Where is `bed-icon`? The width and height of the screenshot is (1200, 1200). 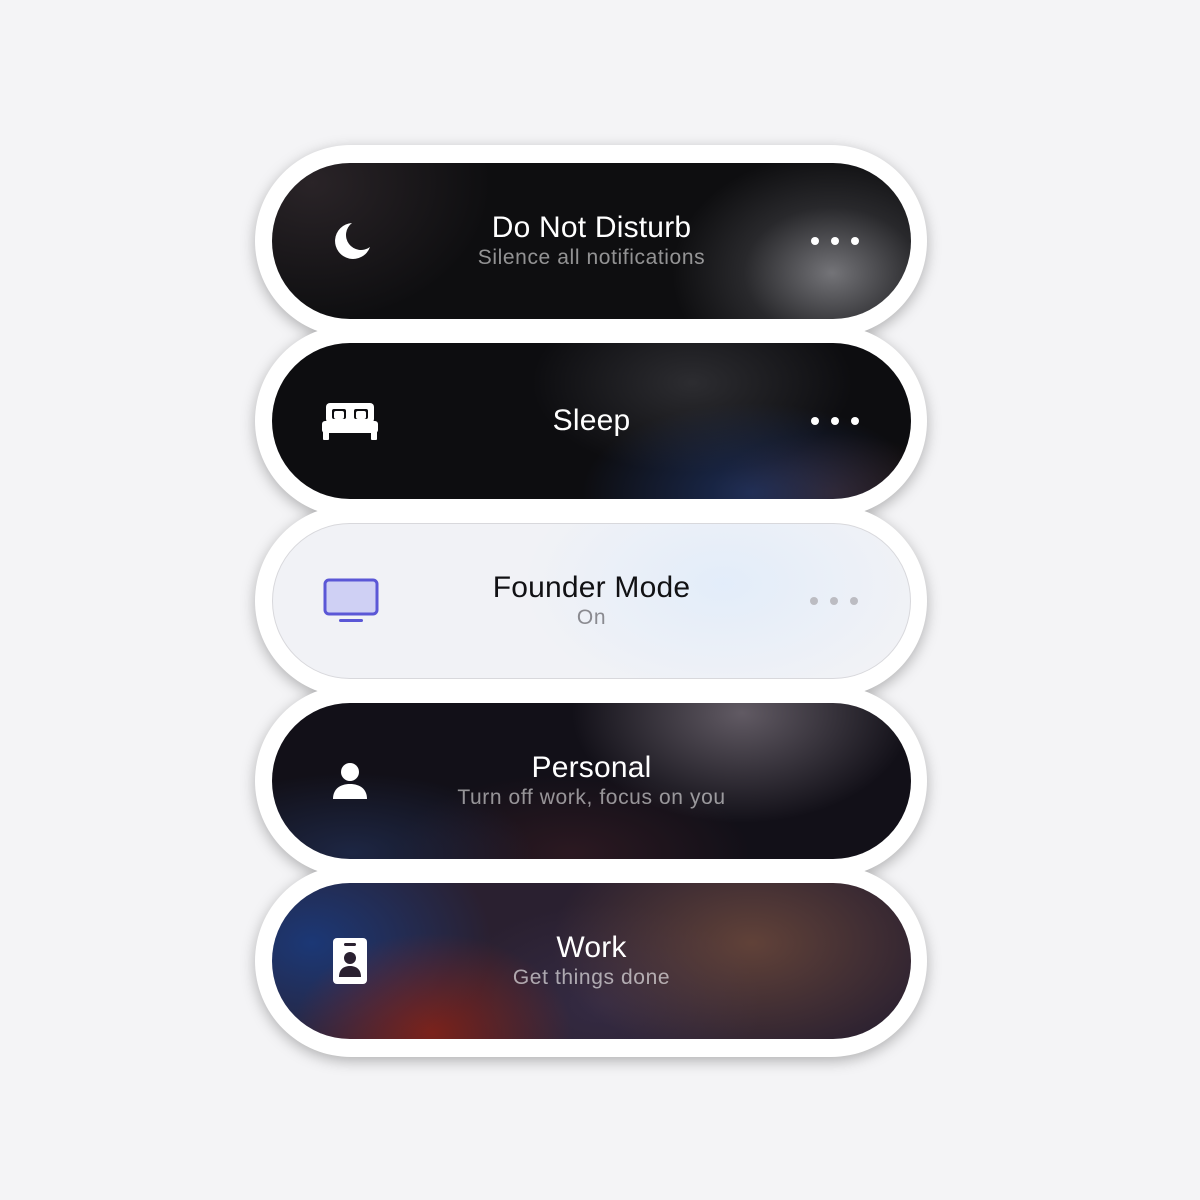 bed-icon is located at coordinates (350, 421).